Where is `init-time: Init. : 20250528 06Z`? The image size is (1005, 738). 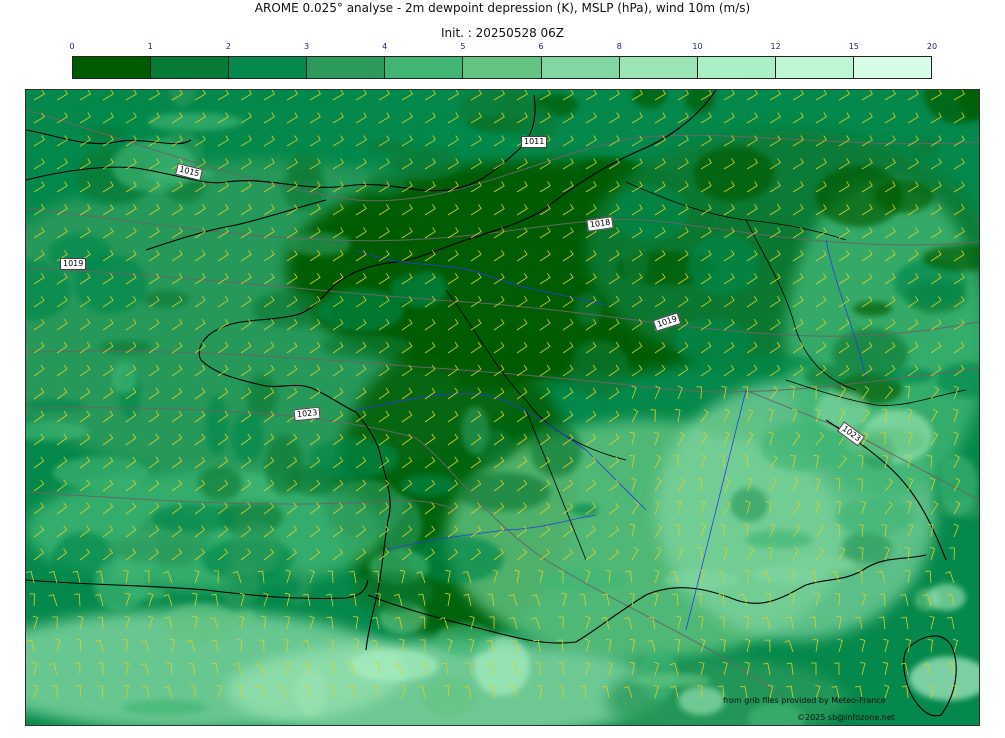
init-time: Init. : 20250528 06Z is located at coordinates (502, 33).